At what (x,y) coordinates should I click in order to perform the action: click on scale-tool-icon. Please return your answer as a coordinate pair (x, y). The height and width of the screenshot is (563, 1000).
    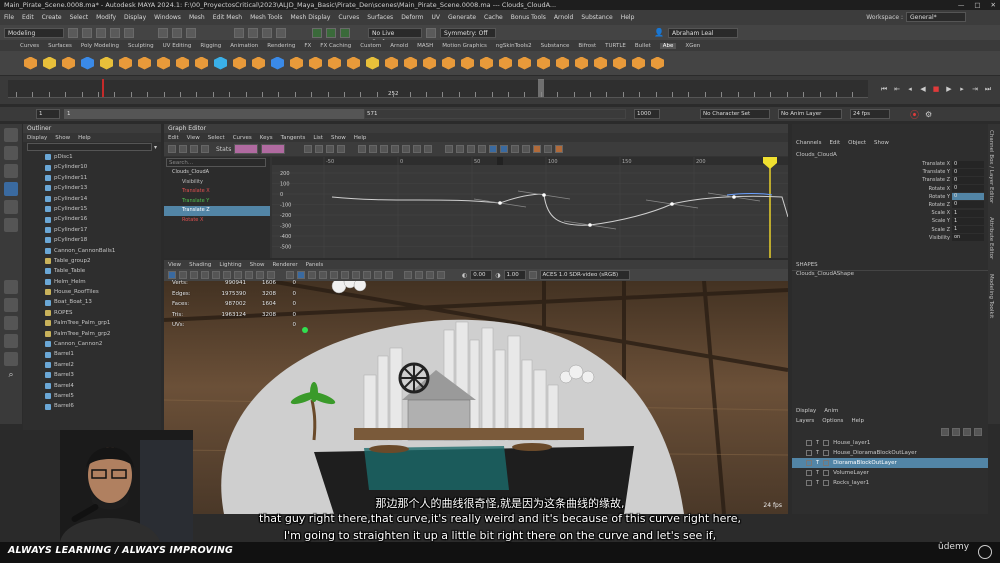
    Looking at the image, I should click on (11, 225).